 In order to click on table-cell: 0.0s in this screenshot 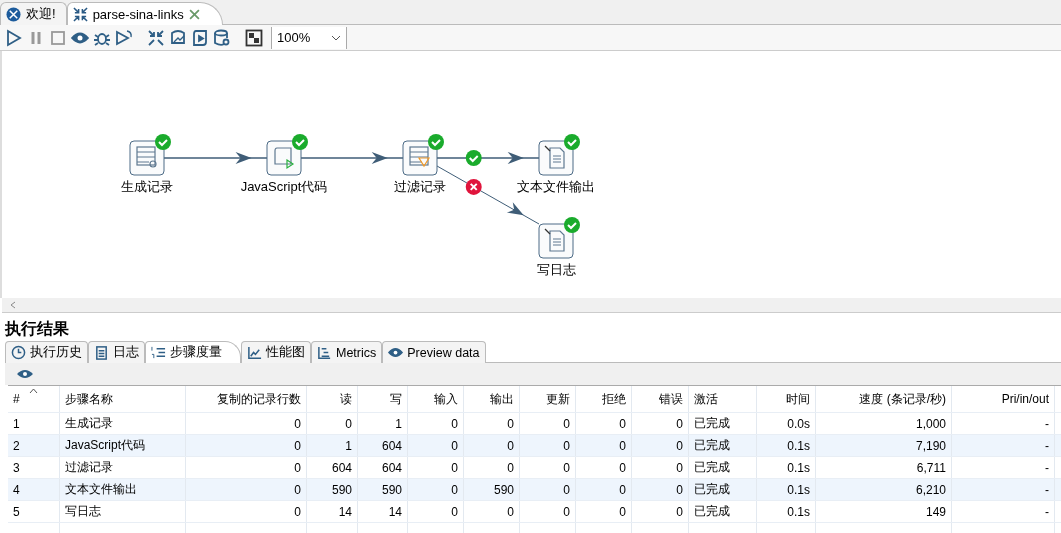, I will do `click(786, 423)`.